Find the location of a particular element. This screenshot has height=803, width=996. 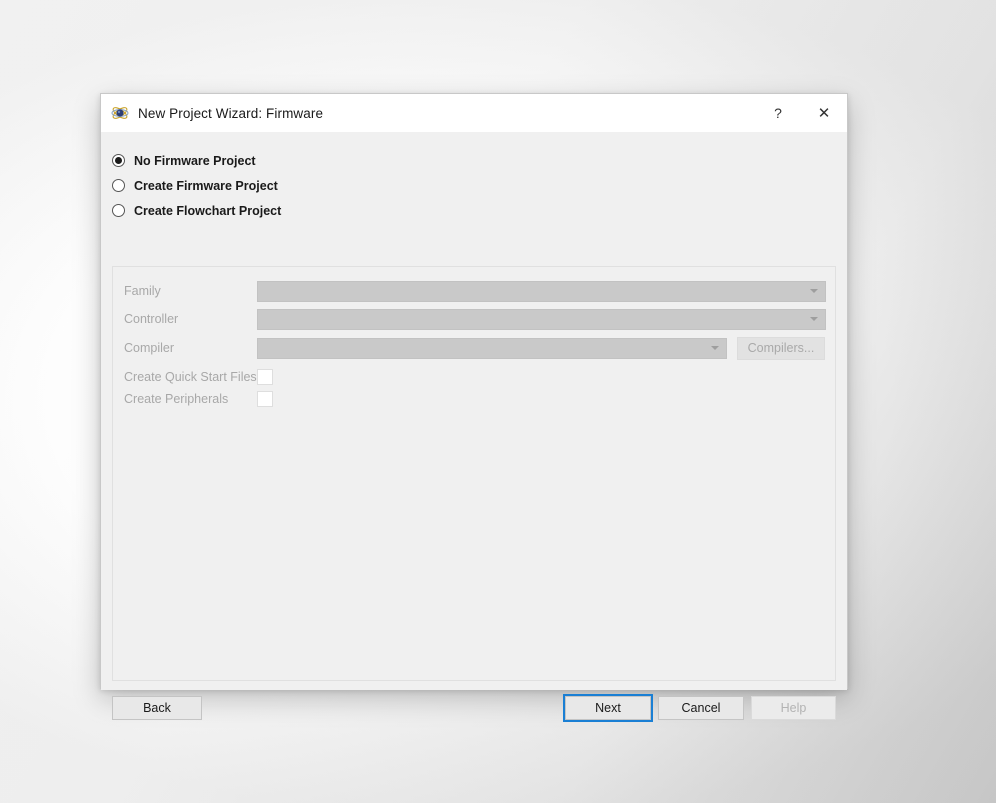

titlebar-controls: ? ✕ is located at coordinates (801, 113).